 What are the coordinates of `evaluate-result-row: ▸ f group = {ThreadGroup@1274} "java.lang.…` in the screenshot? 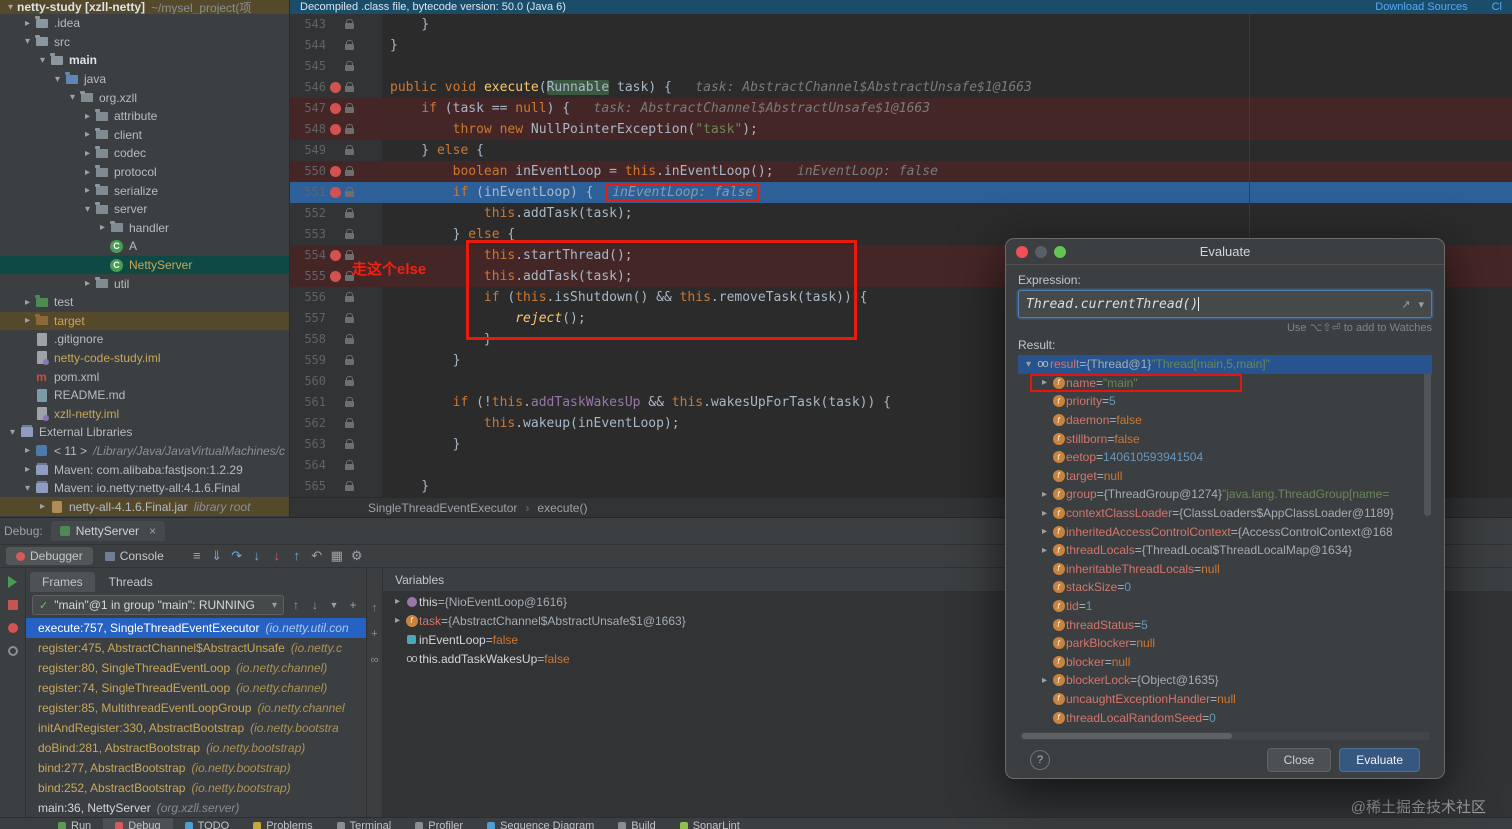 It's located at (1225, 494).